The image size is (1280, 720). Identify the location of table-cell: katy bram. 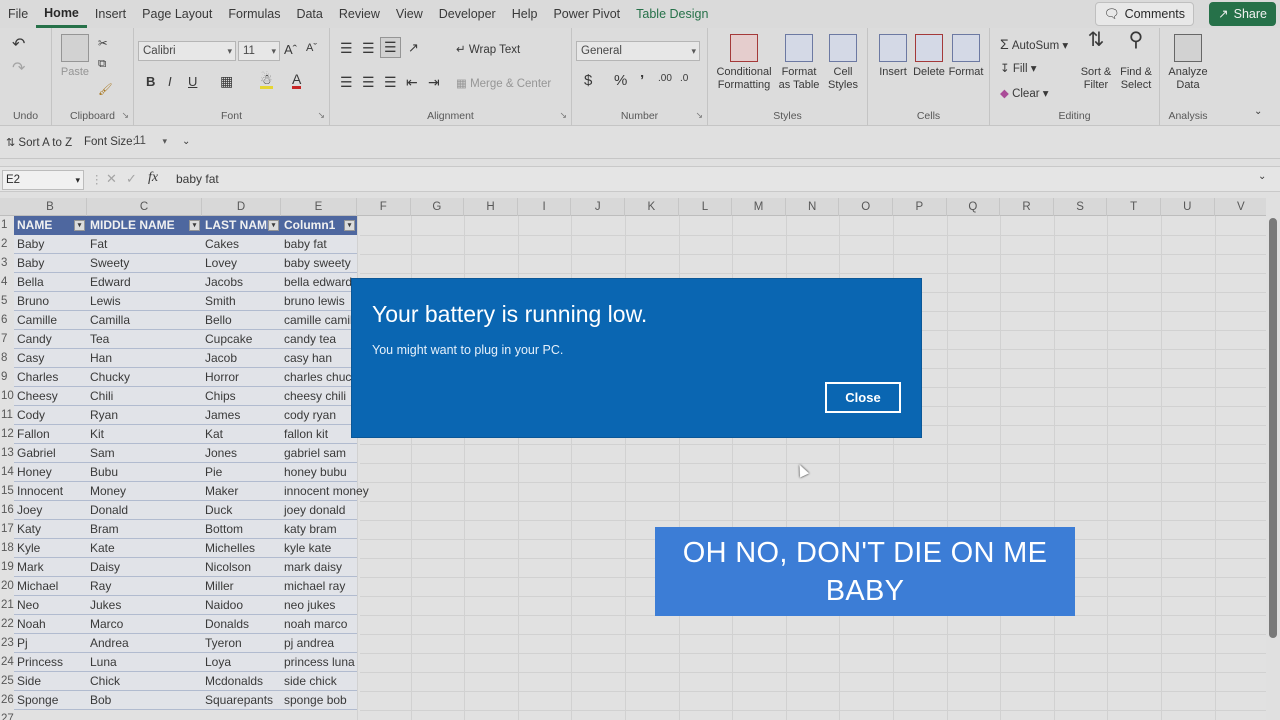
(319, 529).